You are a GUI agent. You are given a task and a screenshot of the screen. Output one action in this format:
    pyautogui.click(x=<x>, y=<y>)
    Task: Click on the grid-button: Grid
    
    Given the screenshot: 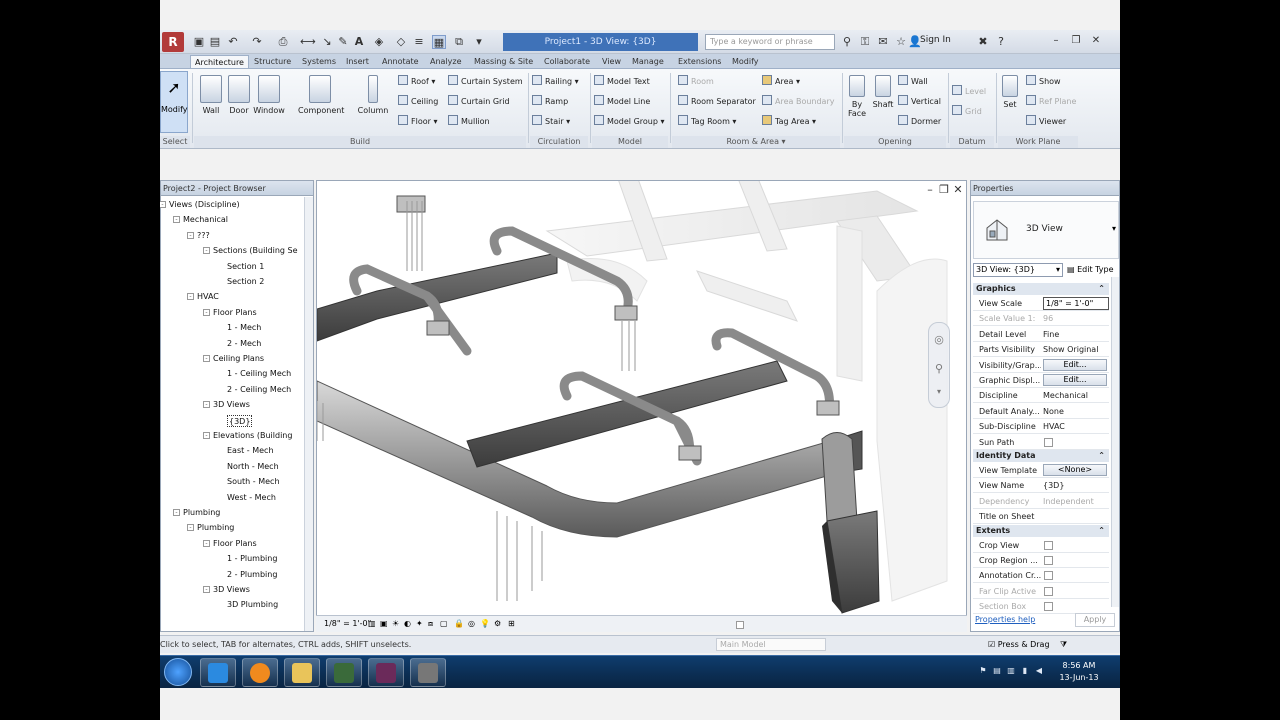 What is the action you would take?
    pyautogui.click(x=967, y=112)
    